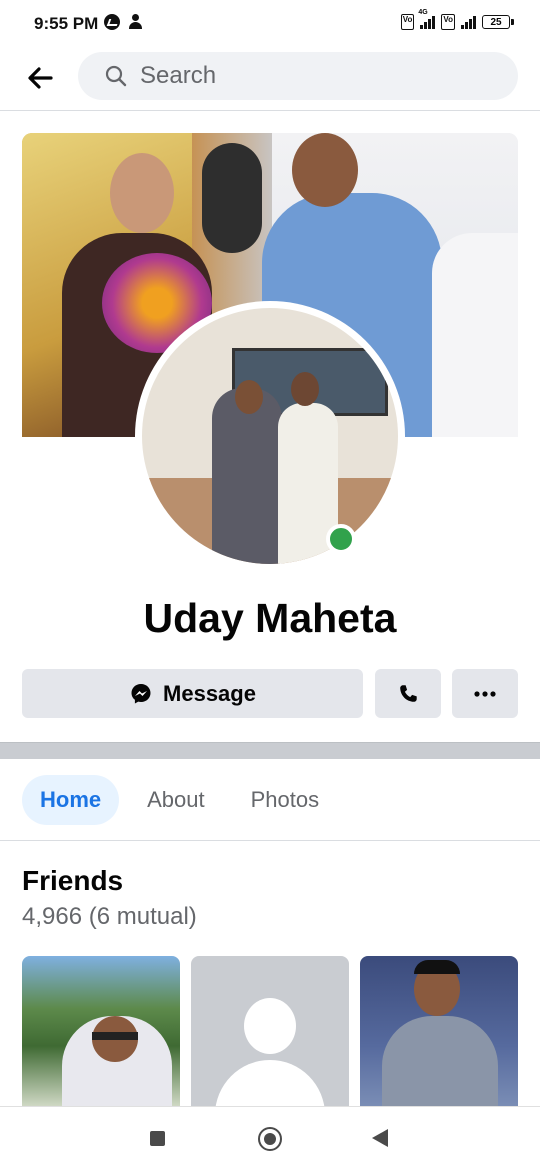 Image resolution: width=540 pixels, height=1171 pixels. Describe the element at coordinates (423, 12) in the screenshot. I see `network-type: 4G` at that location.